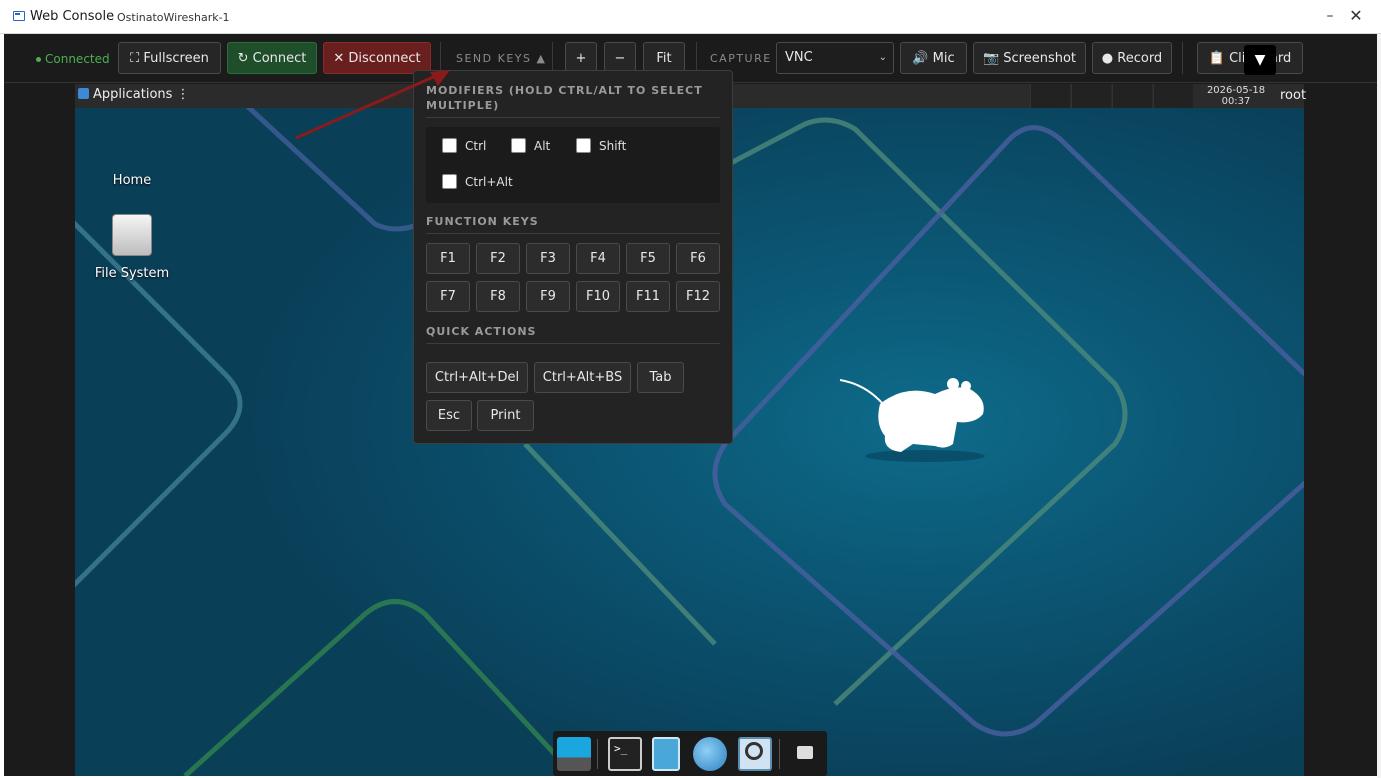 The height and width of the screenshot is (778, 1381). I want to click on f12-key: F12, so click(698, 296).